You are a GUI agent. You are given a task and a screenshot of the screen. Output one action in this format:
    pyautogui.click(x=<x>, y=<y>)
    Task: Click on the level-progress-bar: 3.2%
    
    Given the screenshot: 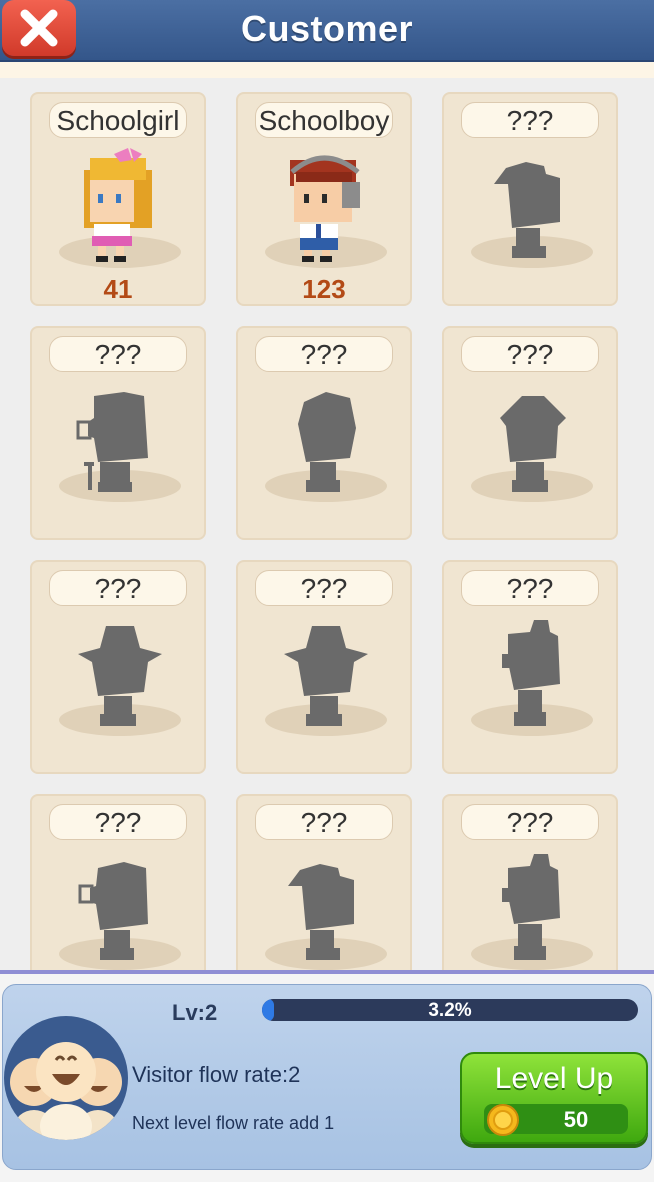 What is the action you would take?
    pyautogui.click(x=450, y=1010)
    